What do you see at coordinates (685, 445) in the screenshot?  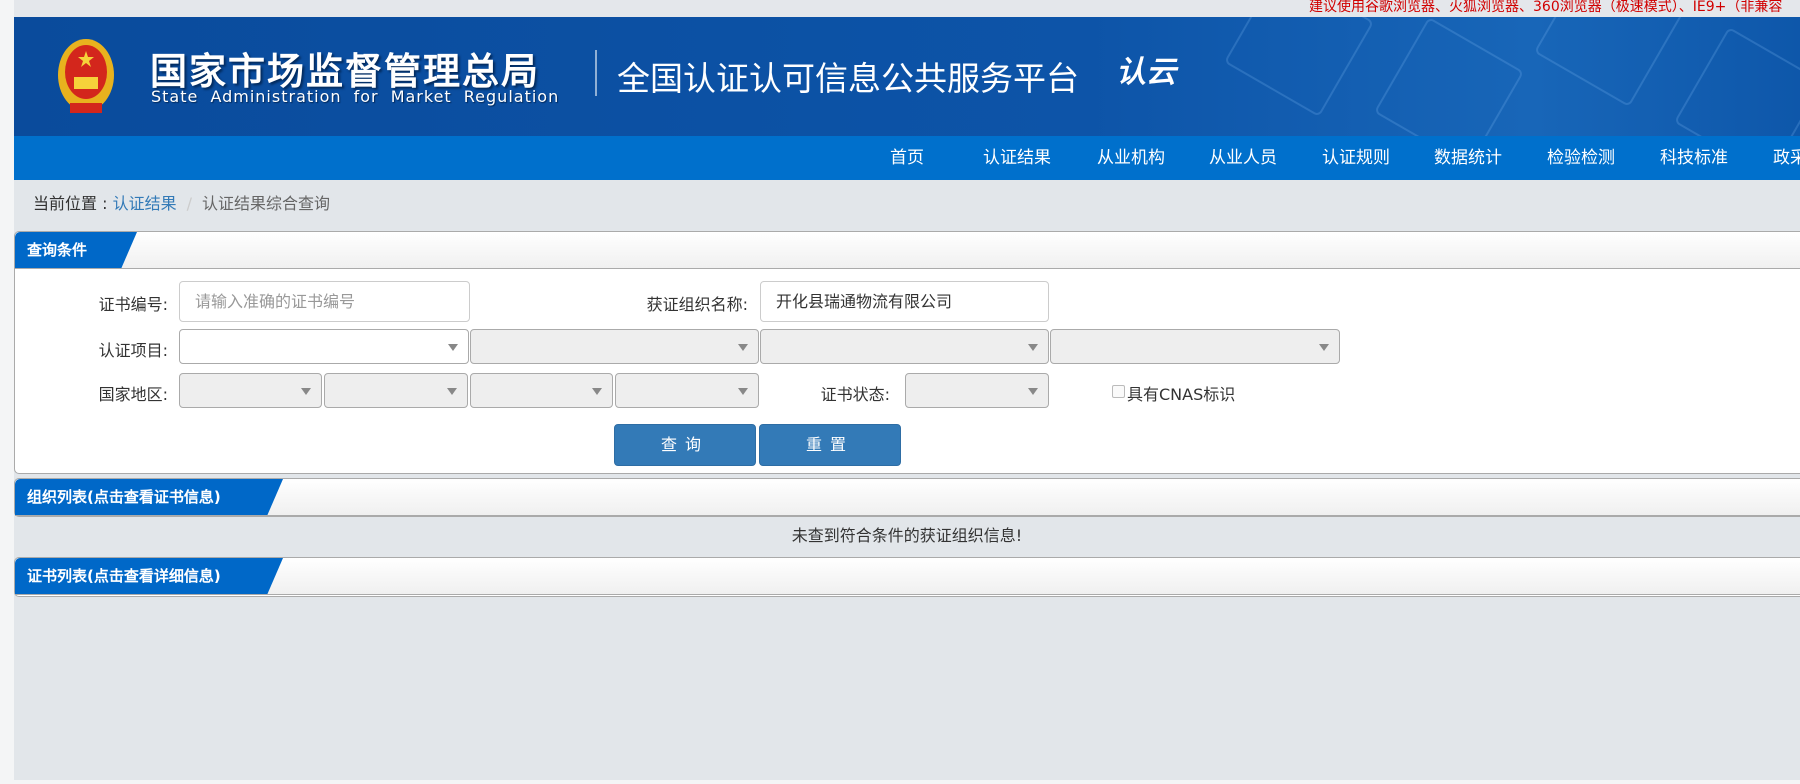 I see `search-button: 查询` at bounding box center [685, 445].